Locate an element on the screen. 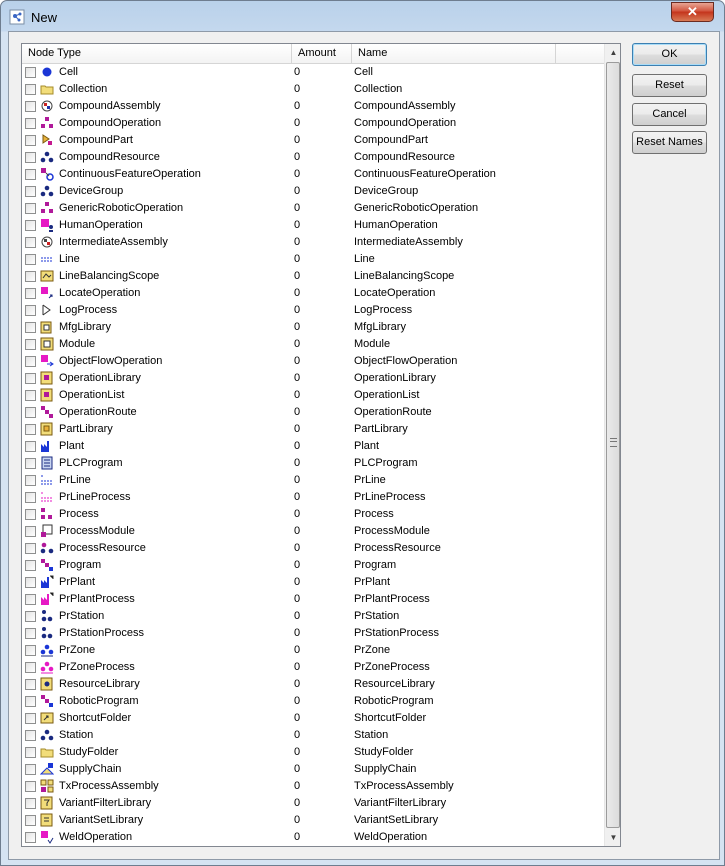 The width and height of the screenshot is (725, 866). column-header-amount: Amount is located at coordinates (322, 53).